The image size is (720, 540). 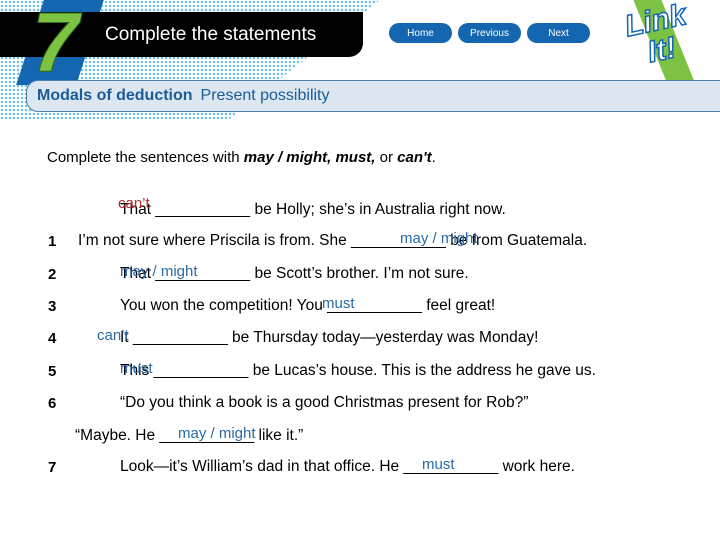 I want to click on item-number: 3, so click(x=52, y=306).